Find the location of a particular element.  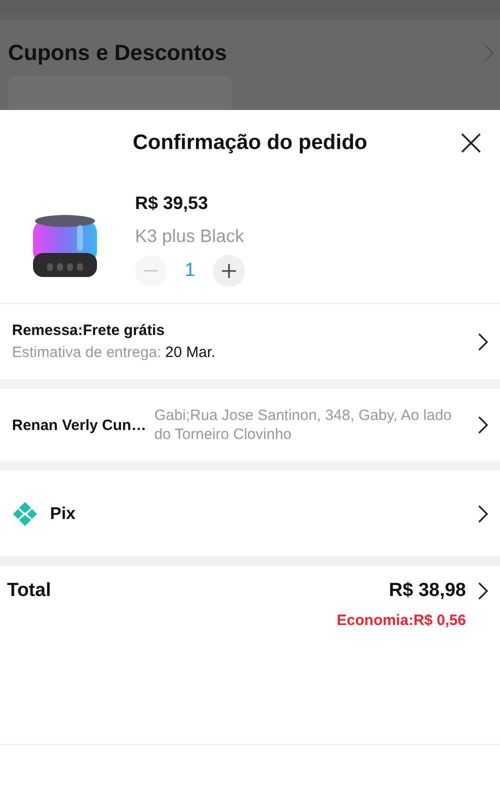

savings-text: Economia:R$ 0,56 is located at coordinates (401, 620).